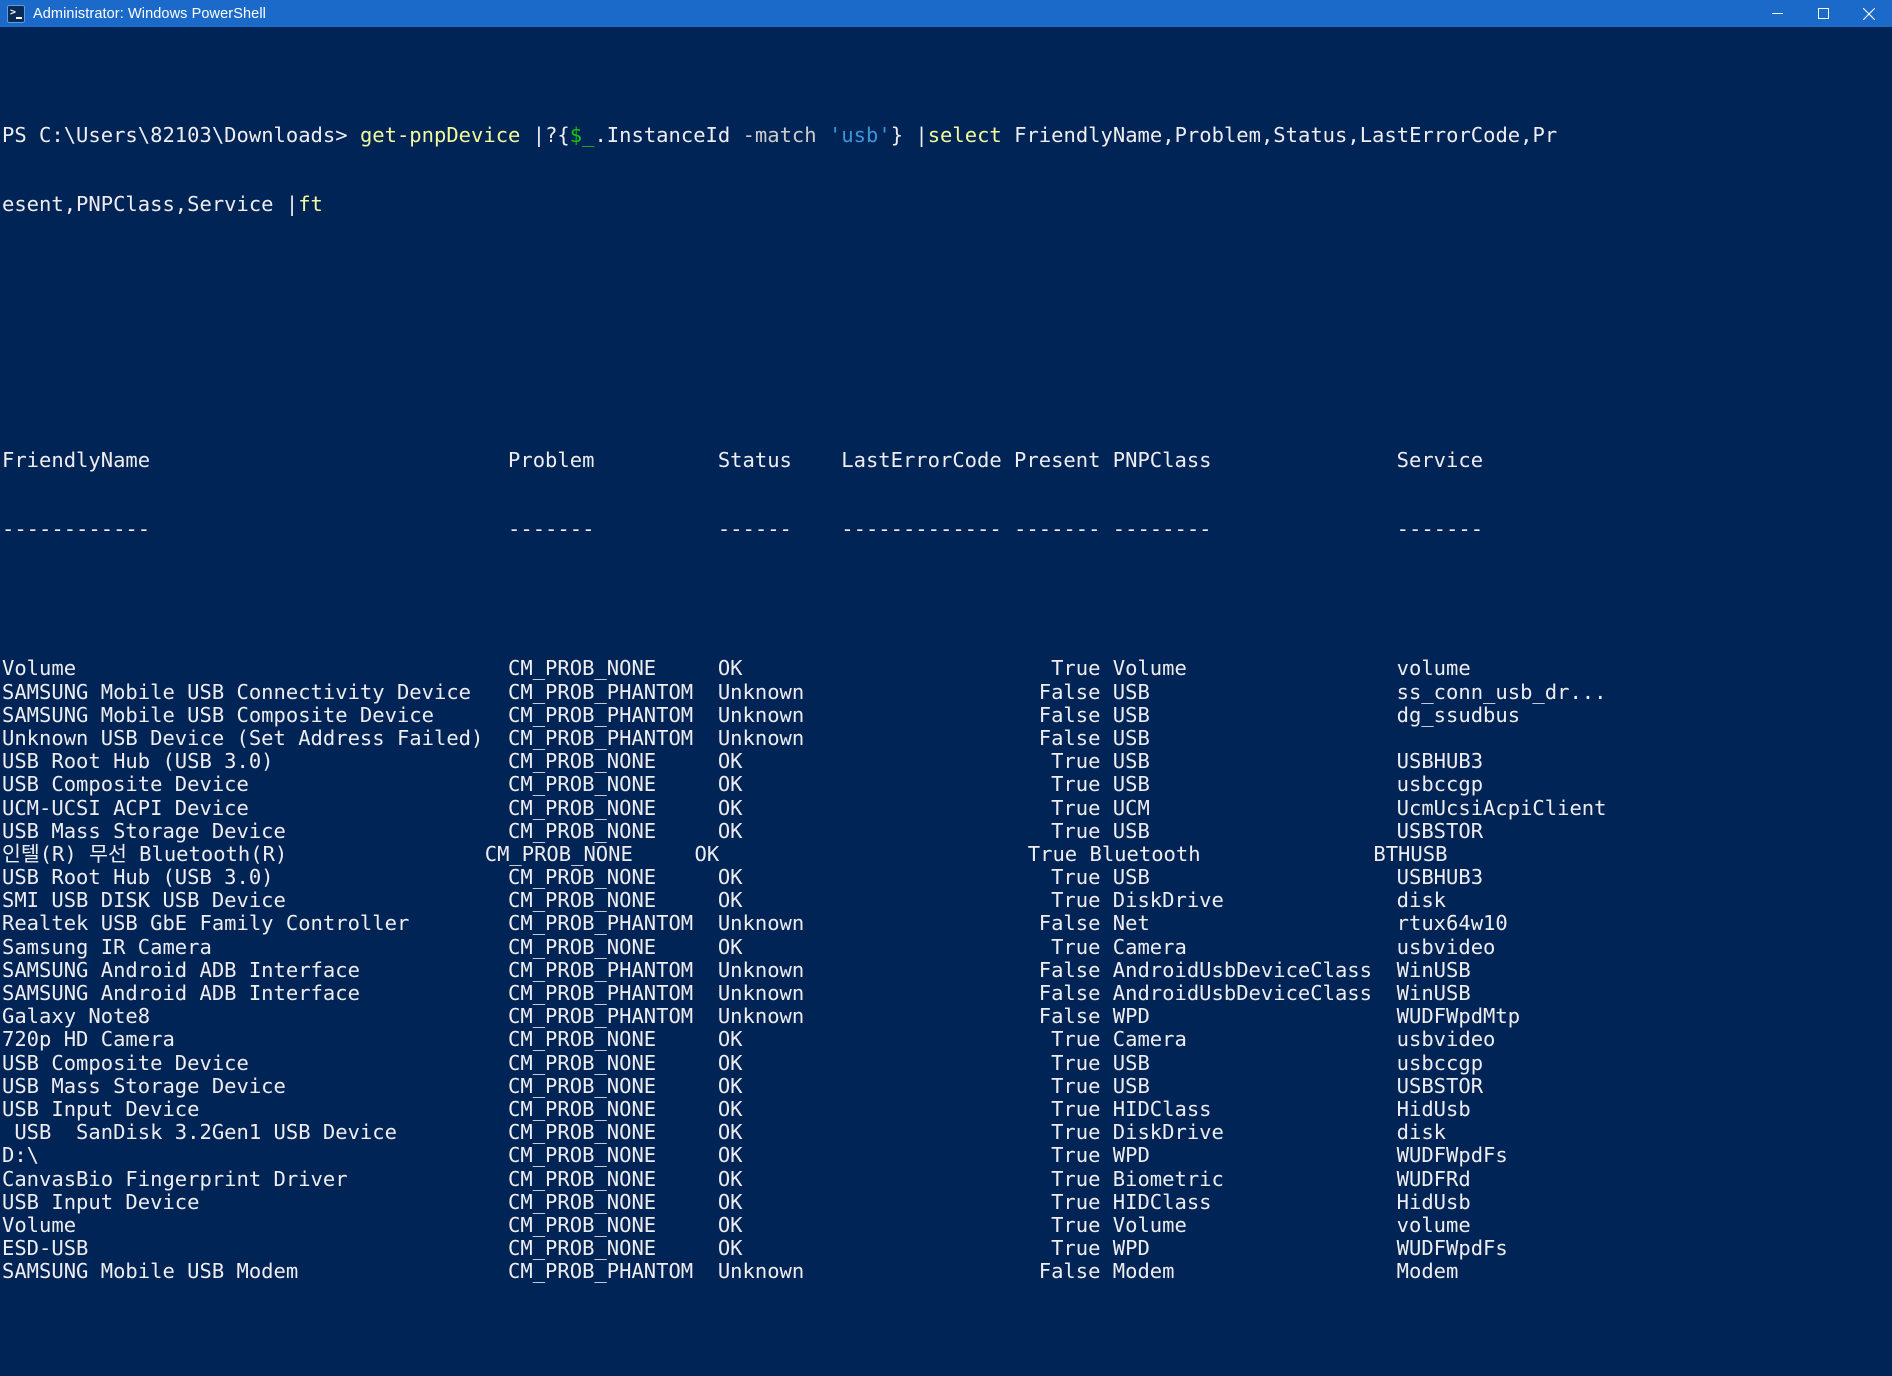  What do you see at coordinates (19, 17) in the screenshot?
I see `powershell-underscore-glyph` at bounding box center [19, 17].